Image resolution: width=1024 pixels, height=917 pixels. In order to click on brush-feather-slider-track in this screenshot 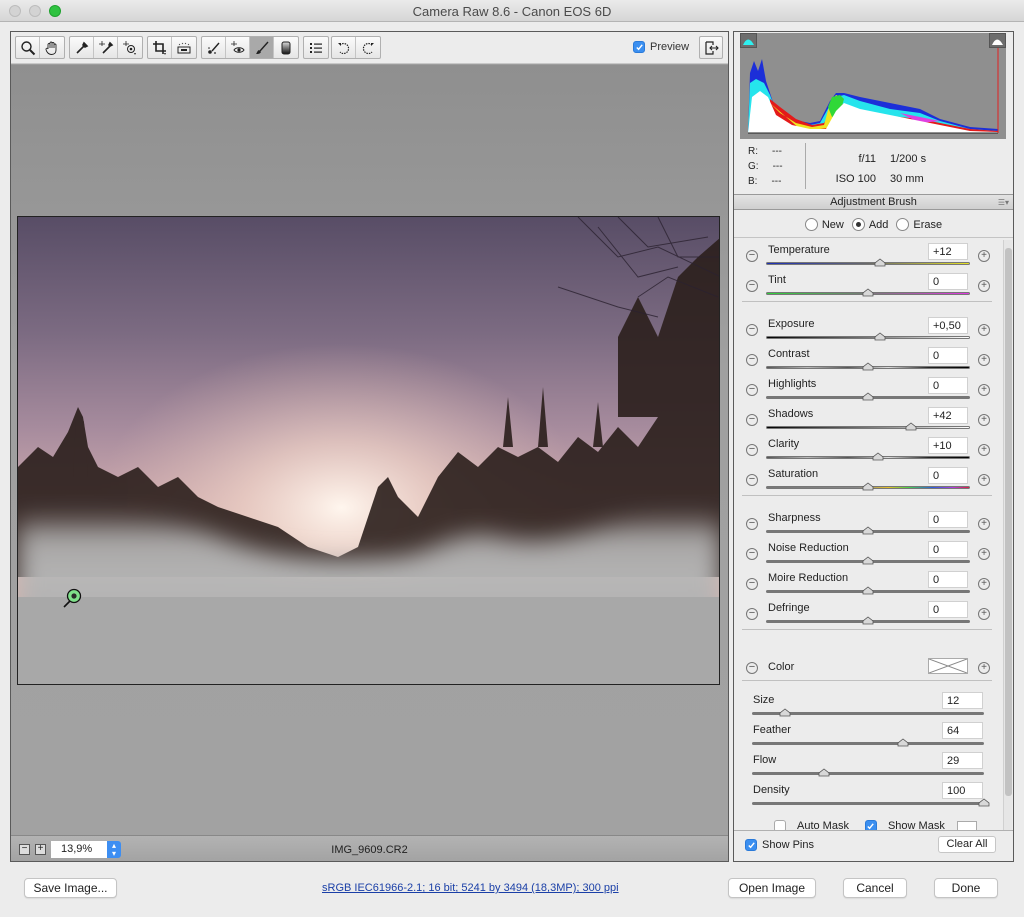, I will do `click(868, 743)`.